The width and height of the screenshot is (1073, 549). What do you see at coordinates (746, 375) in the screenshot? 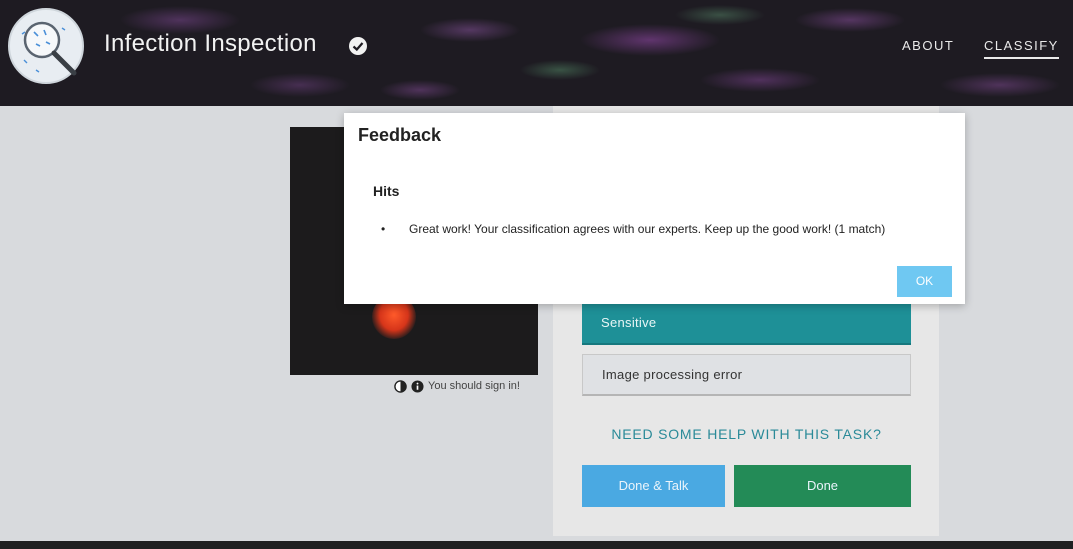
I see `answer-image-processing-error-button: Image processing error` at bounding box center [746, 375].